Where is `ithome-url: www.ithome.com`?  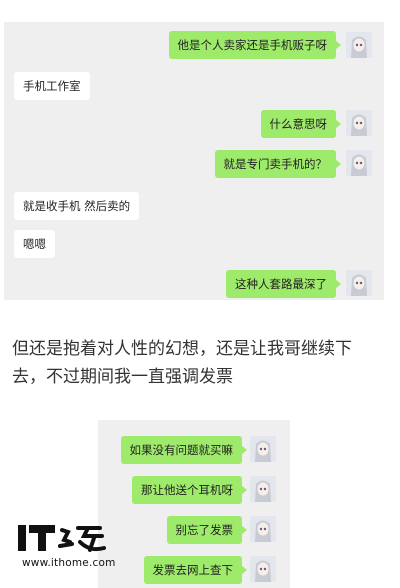 ithome-url: www.ithome.com is located at coordinates (69, 563).